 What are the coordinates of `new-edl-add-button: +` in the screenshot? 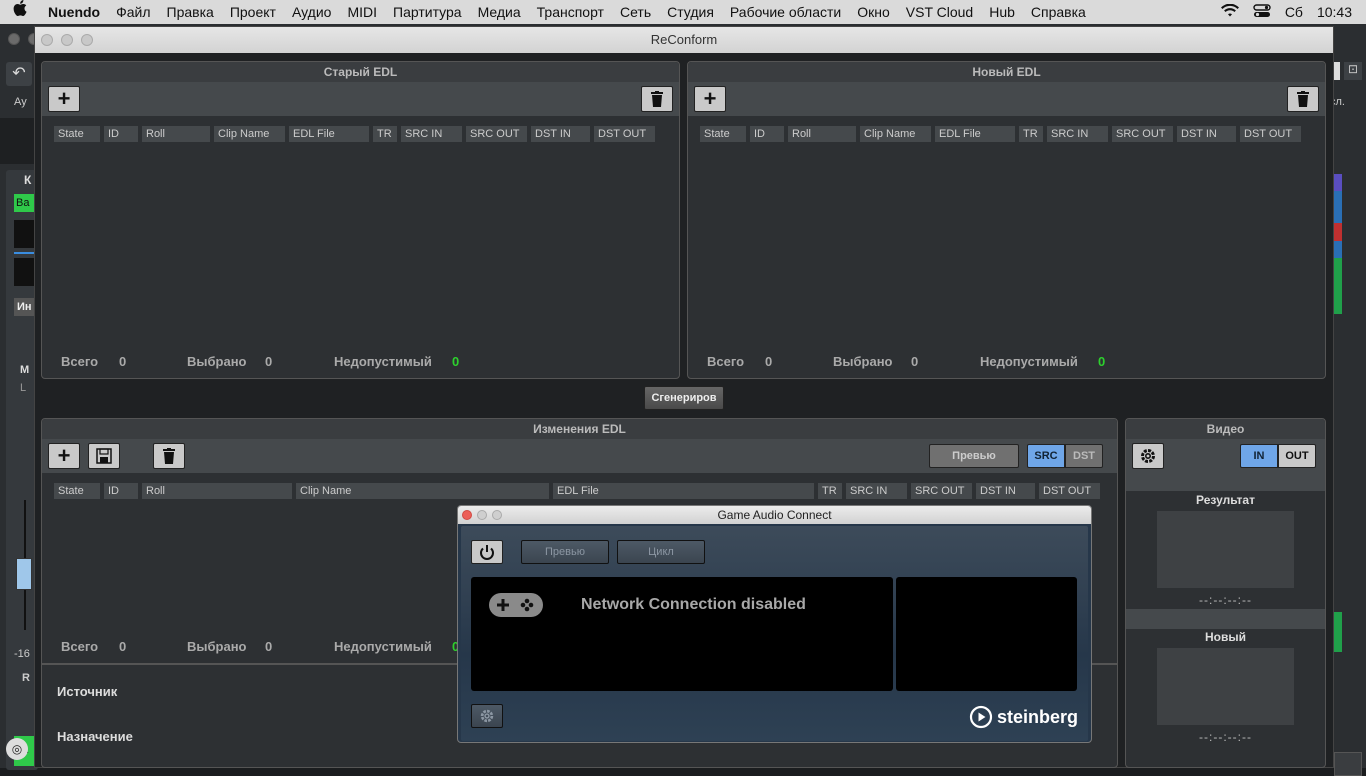 It's located at (710, 99).